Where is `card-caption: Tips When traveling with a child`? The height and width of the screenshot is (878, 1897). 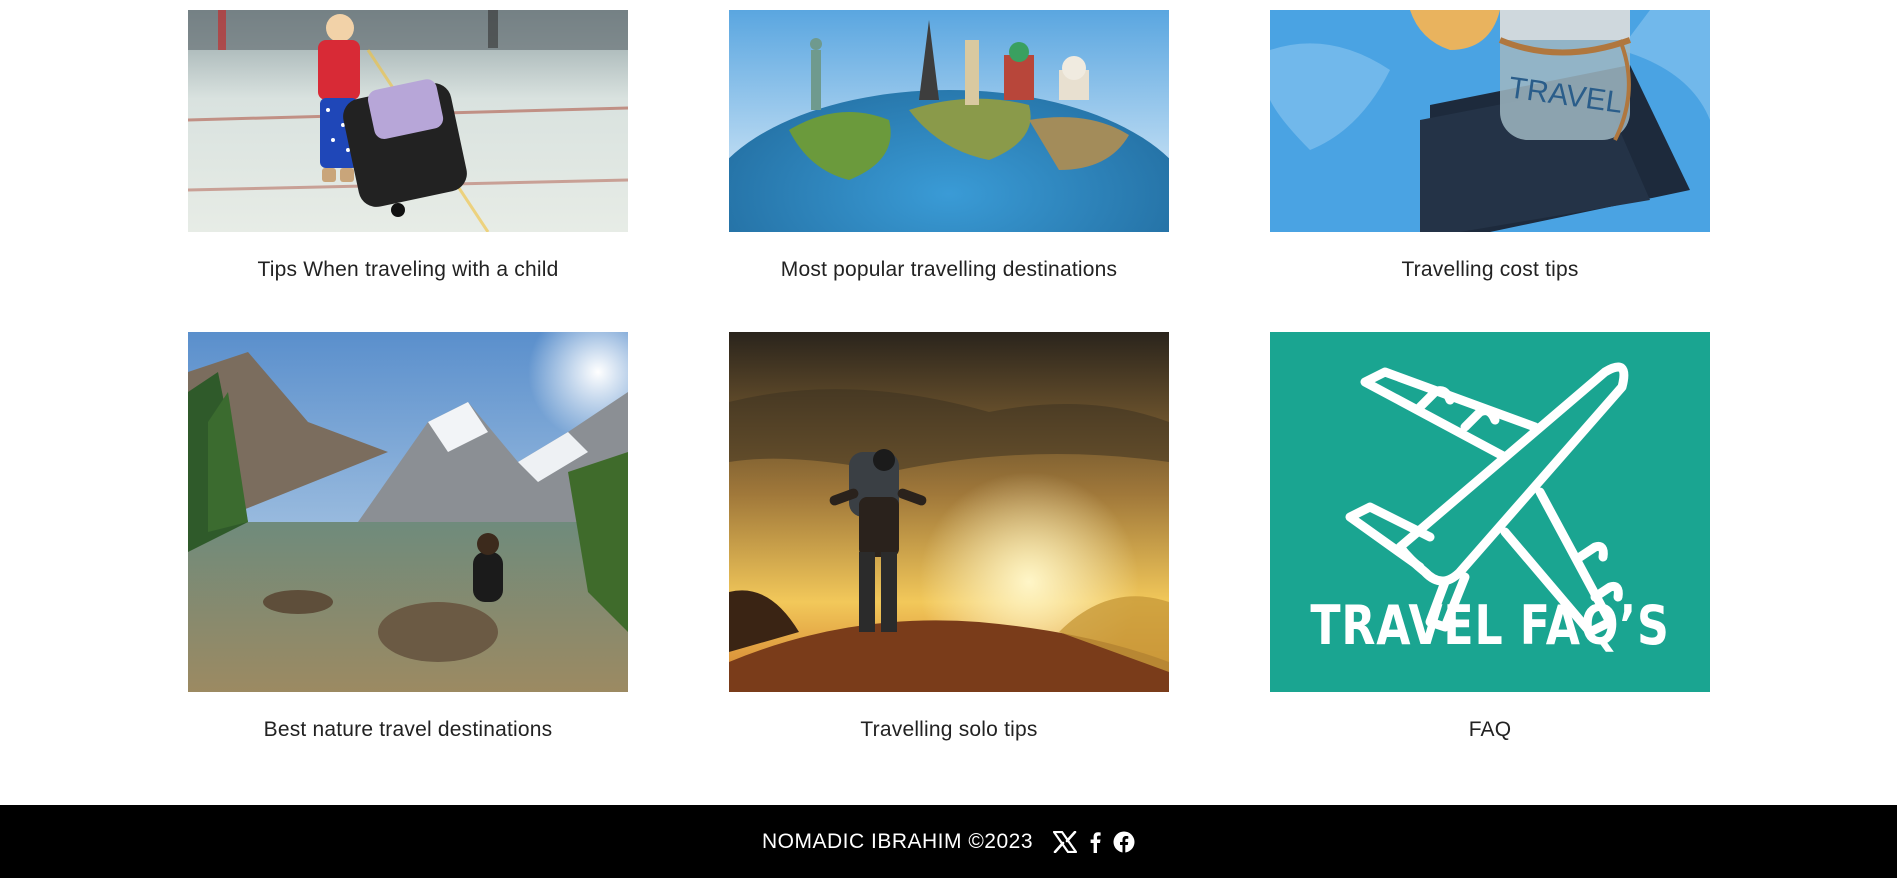
card-caption: Tips When traveling with a child is located at coordinates (408, 270).